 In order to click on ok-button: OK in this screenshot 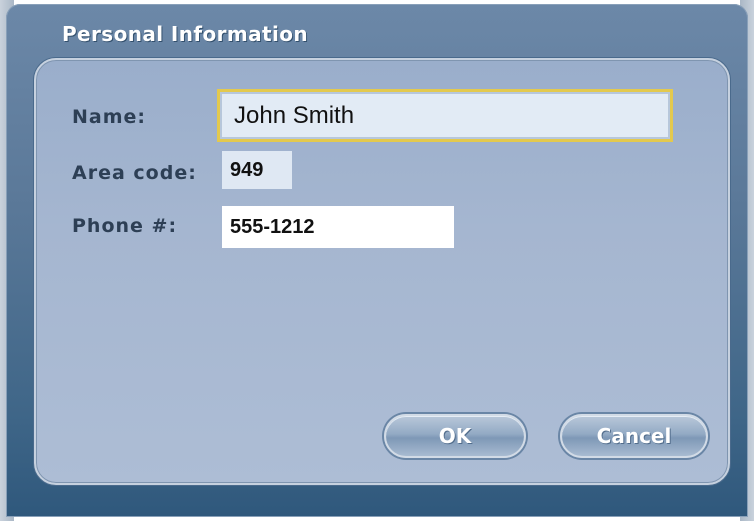, I will do `click(455, 436)`.